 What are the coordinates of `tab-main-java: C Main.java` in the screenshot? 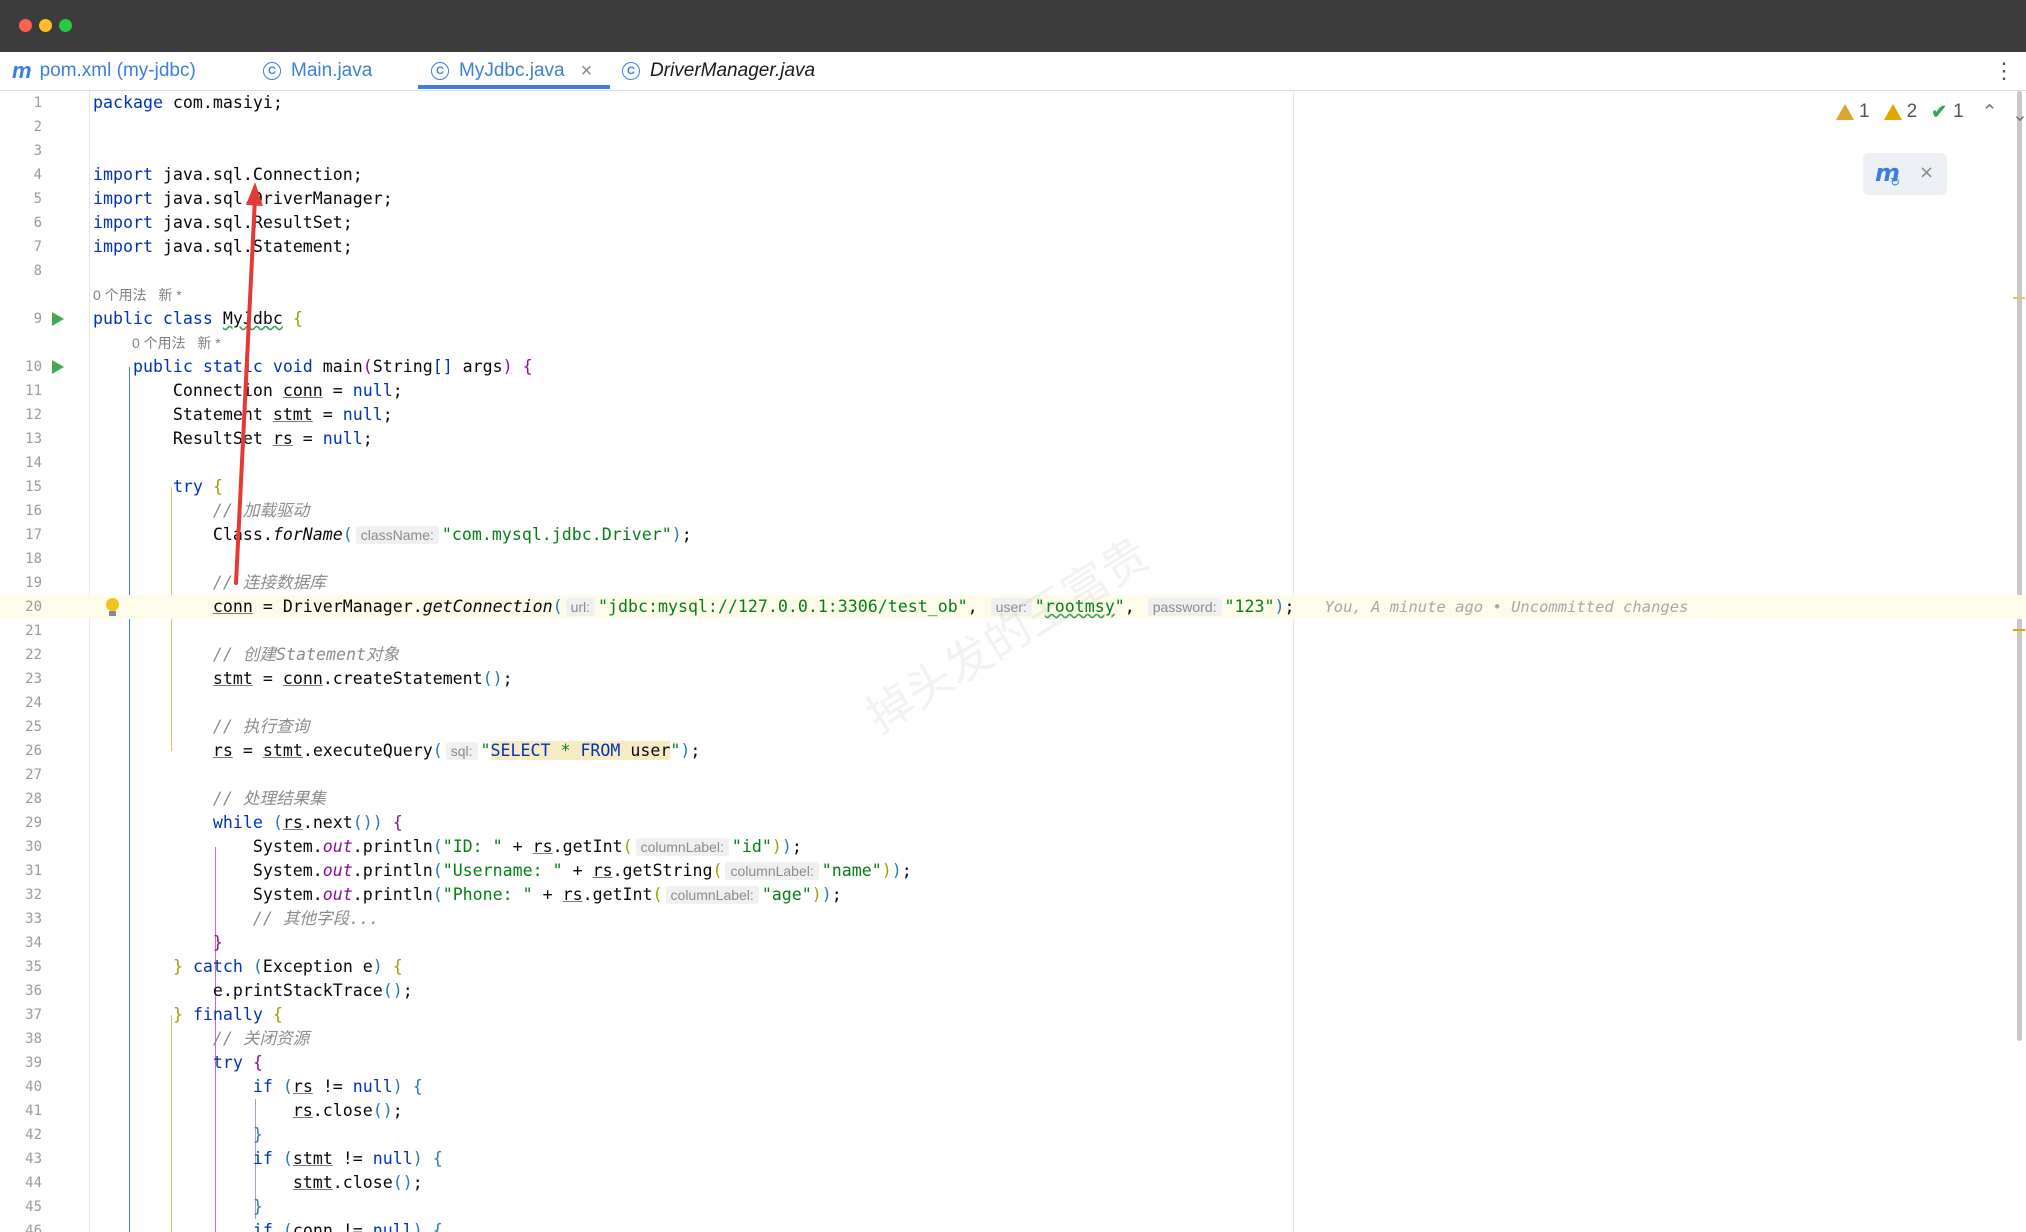 It's located at (317, 71).